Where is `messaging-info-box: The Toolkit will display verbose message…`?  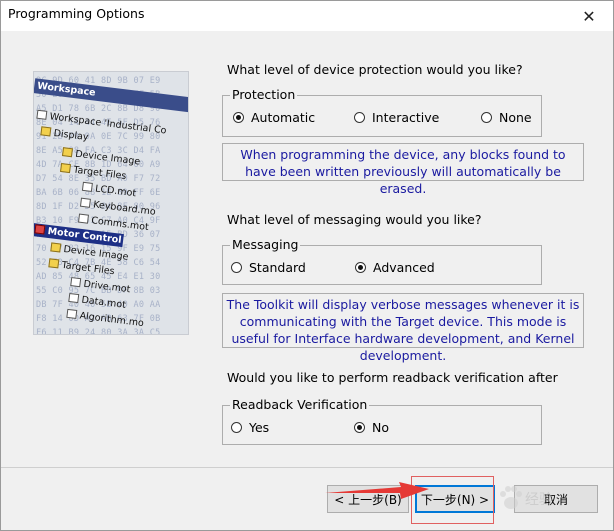
messaging-info-box: The Toolkit will display verbose message… is located at coordinates (403, 328).